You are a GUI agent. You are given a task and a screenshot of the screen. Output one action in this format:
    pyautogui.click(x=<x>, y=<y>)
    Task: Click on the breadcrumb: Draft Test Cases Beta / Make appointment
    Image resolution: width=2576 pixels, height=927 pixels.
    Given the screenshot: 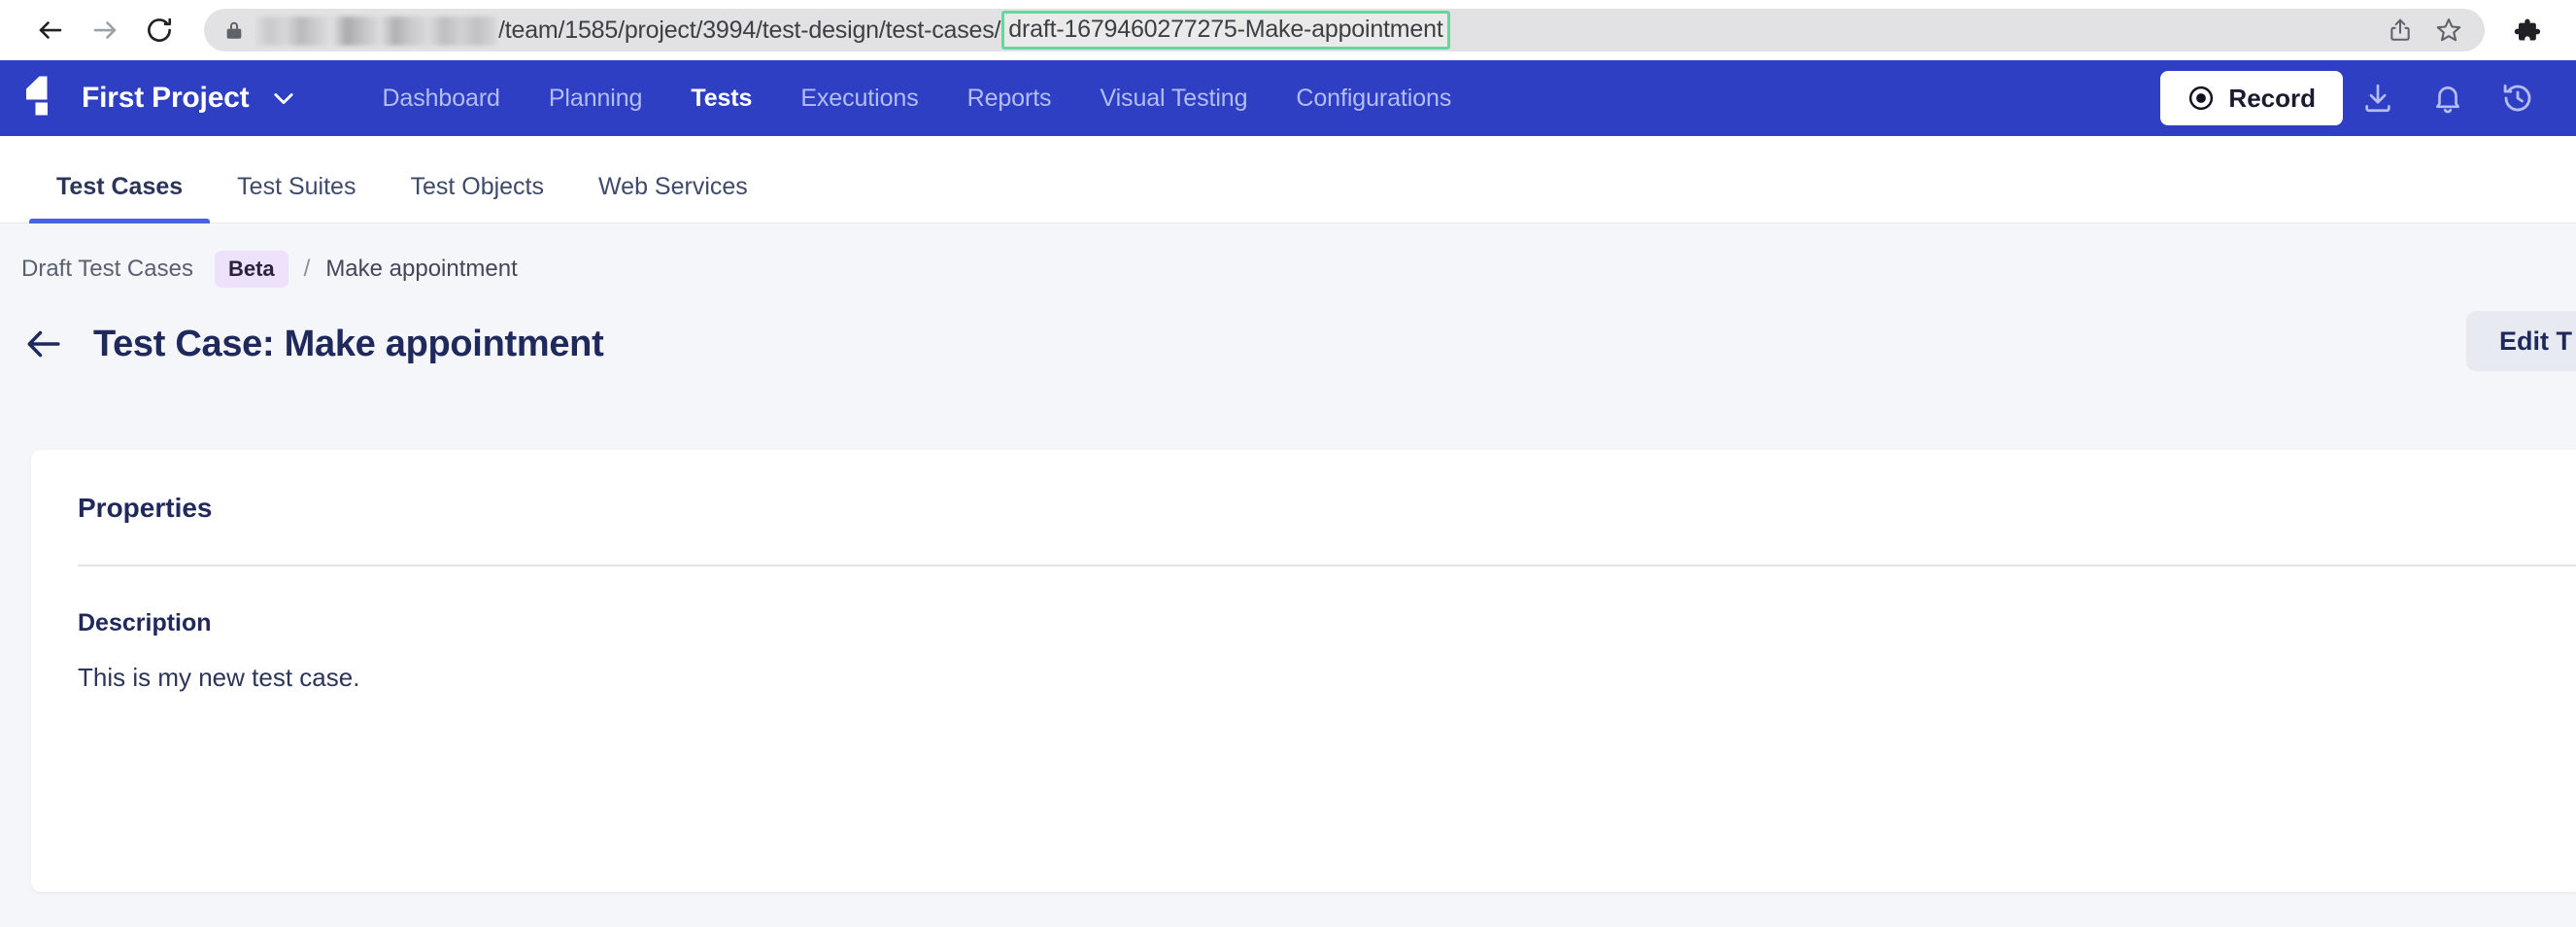 What is the action you would take?
    pyautogui.click(x=1288, y=255)
    